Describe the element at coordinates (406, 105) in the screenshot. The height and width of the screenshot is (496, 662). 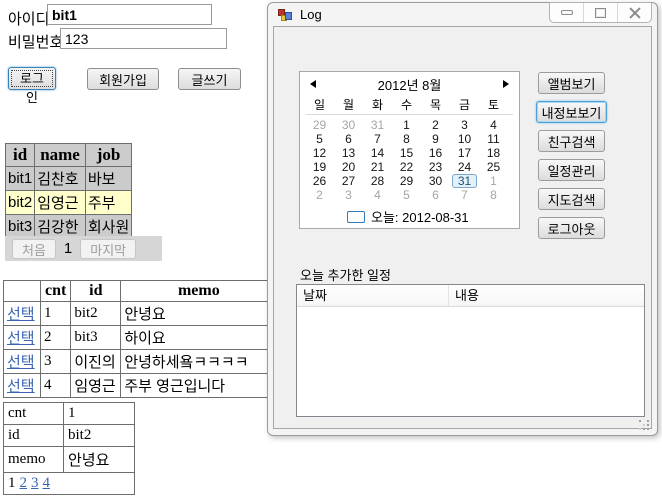
I see `day-of-week-label: 수` at that location.